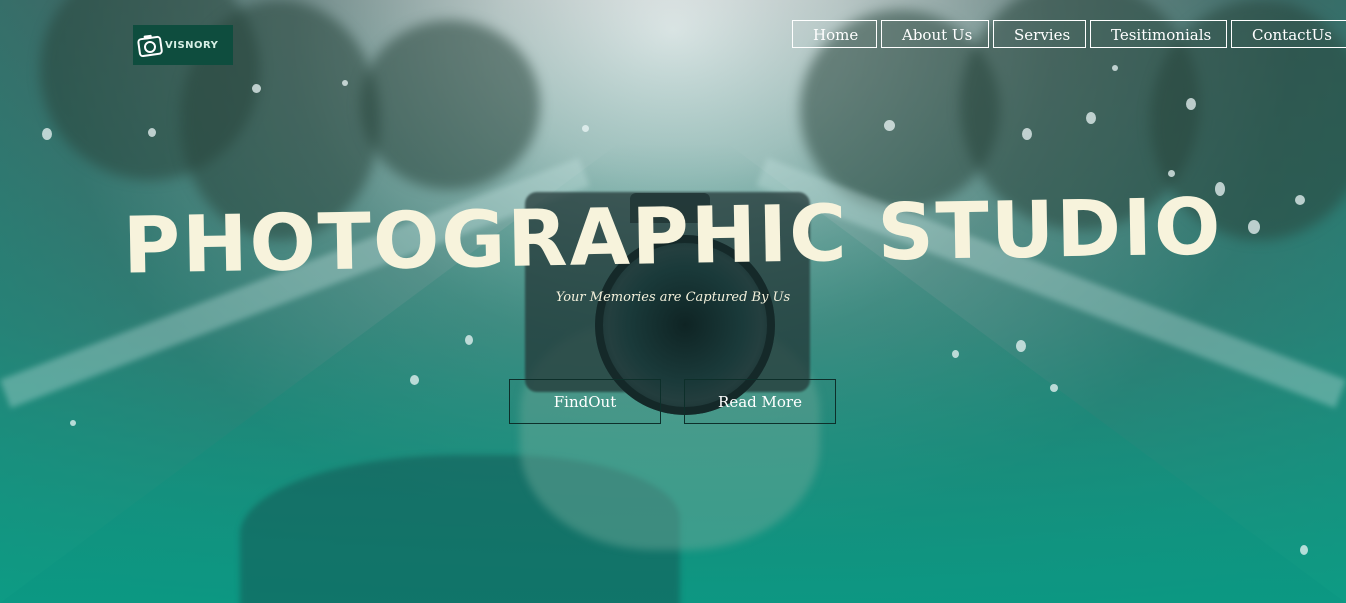 Image resolution: width=1346 pixels, height=603 pixels. Describe the element at coordinates (760, 401) in the screenshot. I see `read-more-button: Read More` at that location.